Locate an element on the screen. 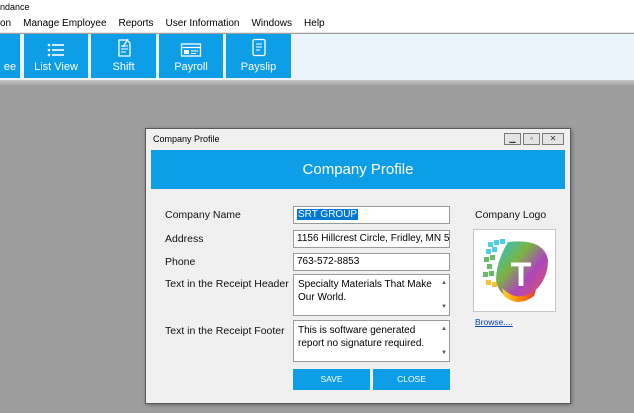 The height and width of the screenshot is (413, 634). receipt-footer-label: Text in the Receipt Footer is located at coordinates (225, 331).